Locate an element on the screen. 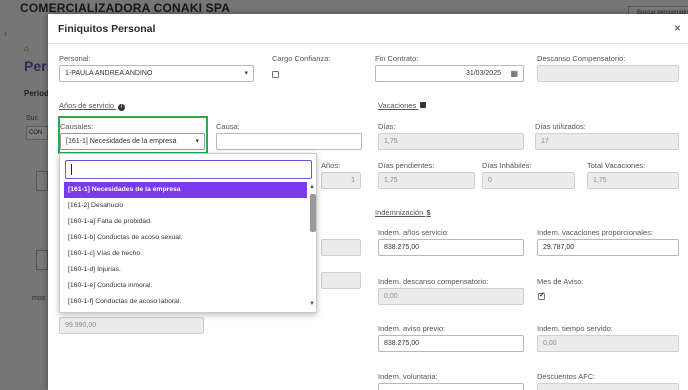 The width and height of the screenshot is (688, 390). total-vacaciones-label: Total Vacaciones: is located at coordinates (616, 165).